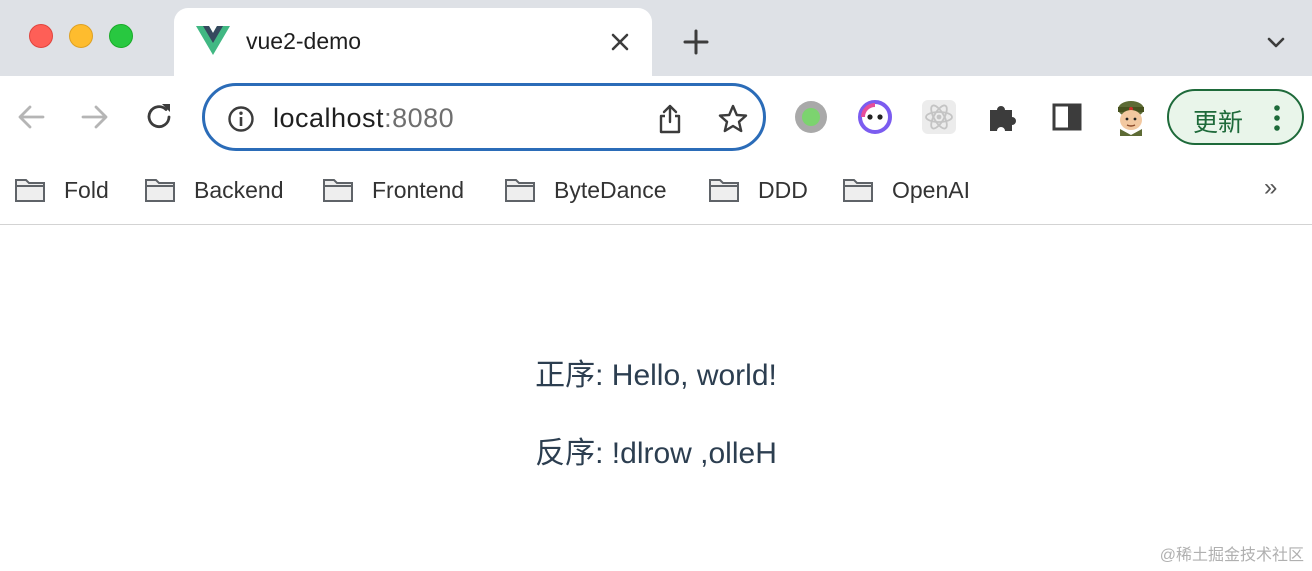 Image resolution: width=1312 pixels, height=571 pixels. What do you see at coordinates (696, 42) in the screenshot?
I see `plus-icon` at bounding box center [696, 42].